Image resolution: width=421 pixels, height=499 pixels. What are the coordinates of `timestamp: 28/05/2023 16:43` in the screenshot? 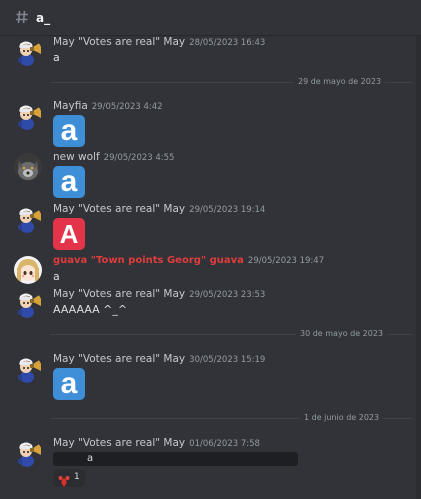 It's located at (227, 43).